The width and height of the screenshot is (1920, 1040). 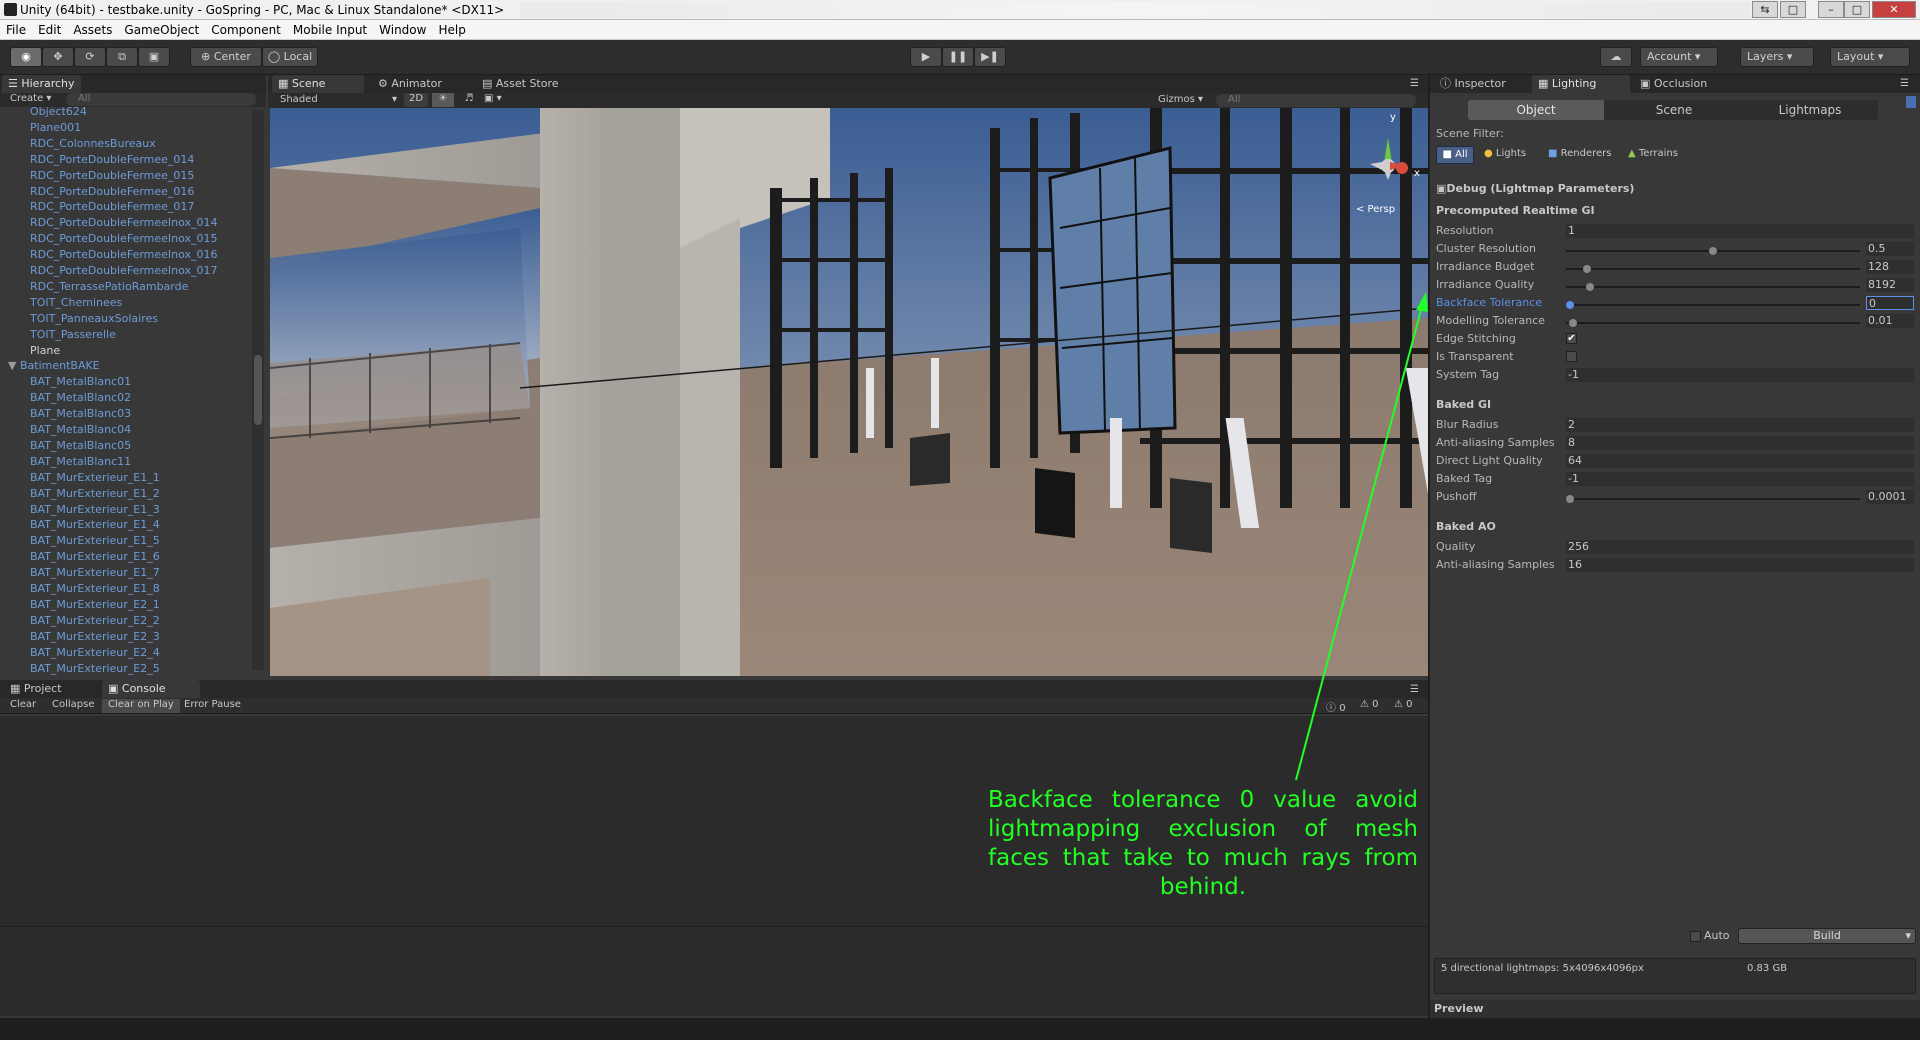 I want to click on build-button: Build ▾, so click(x=1827, y=936).